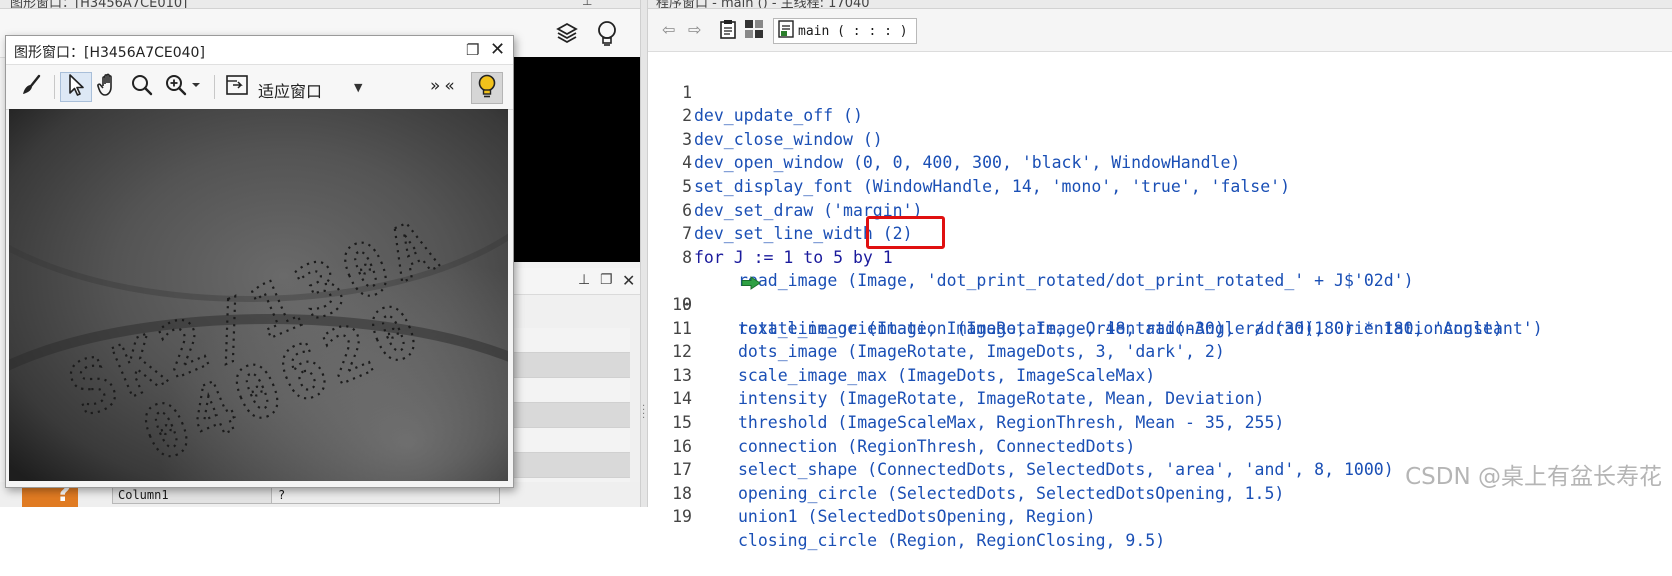 The image size is (1672, 576). I want to click on background-window-titlebar: 图形窗口：[H3456A7CE010] ⊥, so click(324, 4).